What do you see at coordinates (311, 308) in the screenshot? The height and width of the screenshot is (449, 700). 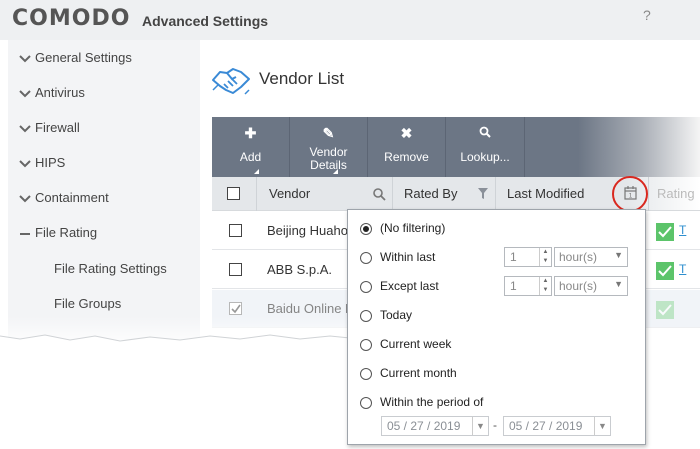 I see `vendor-name: Baidu Online N` at bounding box center [311, 308].